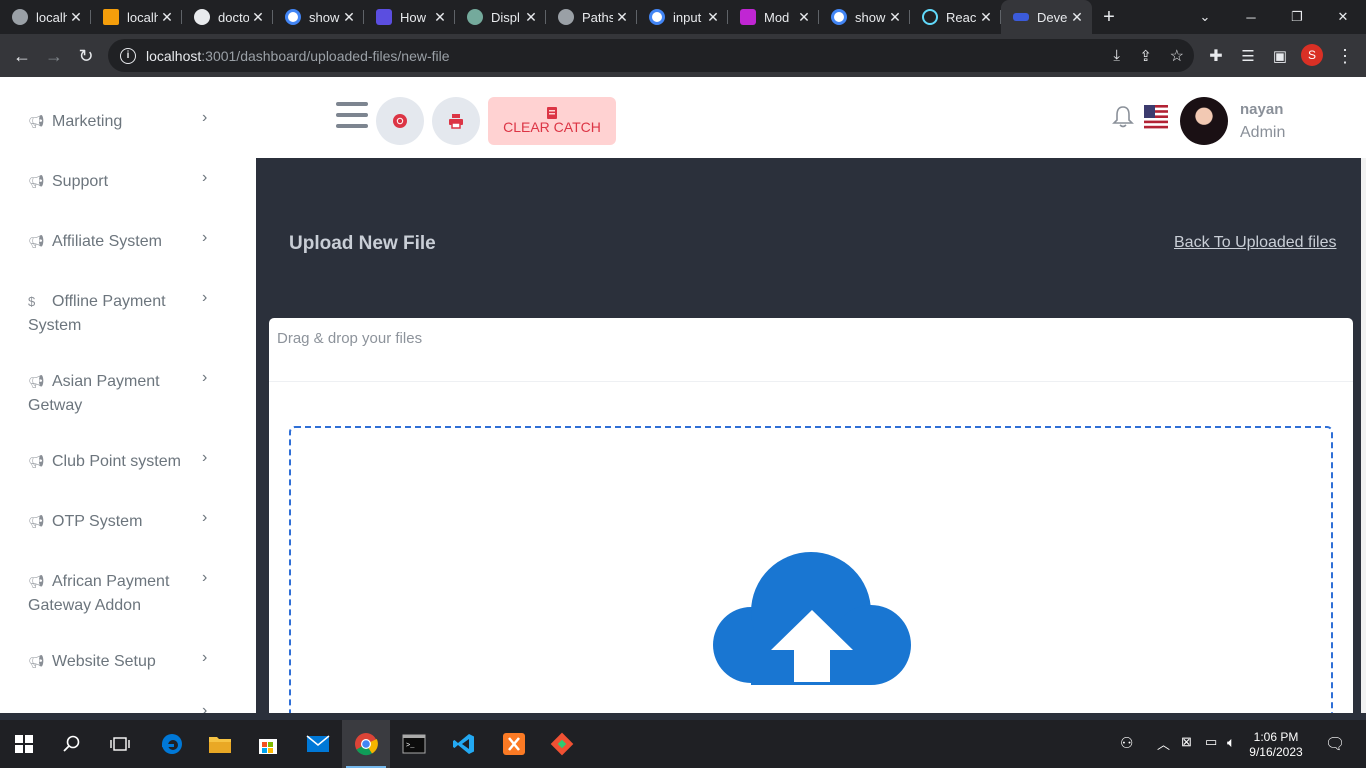  I want to click on browser-tab: Displ ✕, so click(500, 17).